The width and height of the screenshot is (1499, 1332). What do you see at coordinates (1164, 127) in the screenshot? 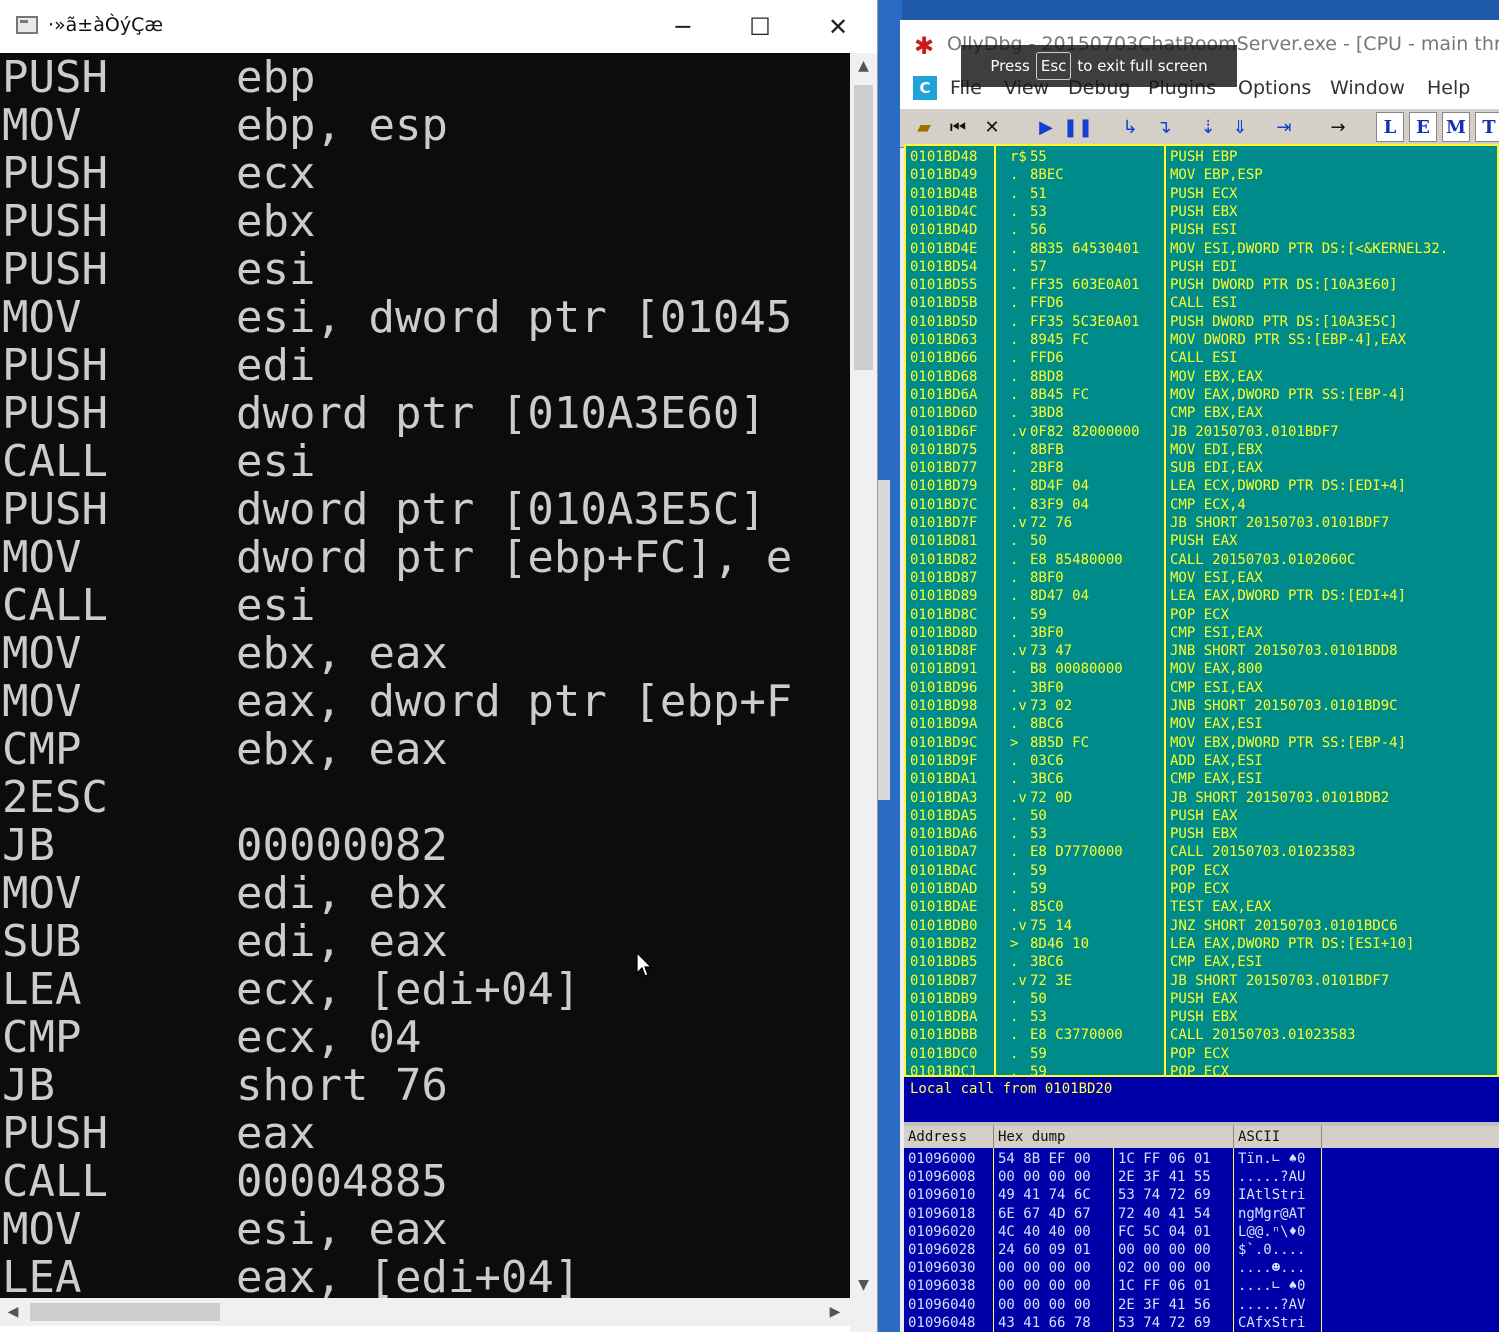
I see `step-over-icon: ↴` at bounding box center [1164, 127].